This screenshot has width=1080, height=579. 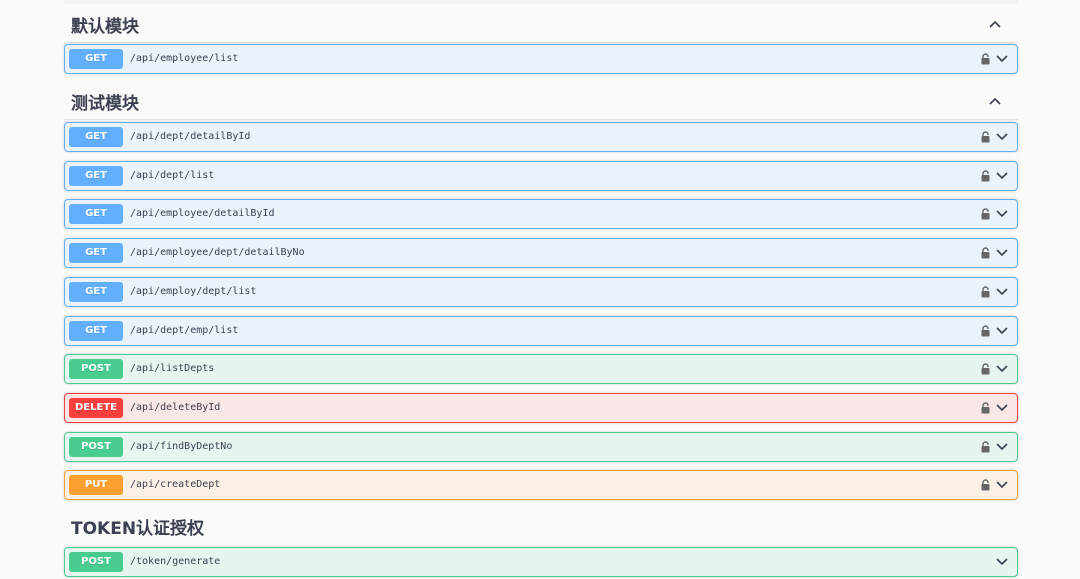 I want to click on section-header-default: 默认模块, so click(x=541, y=25).